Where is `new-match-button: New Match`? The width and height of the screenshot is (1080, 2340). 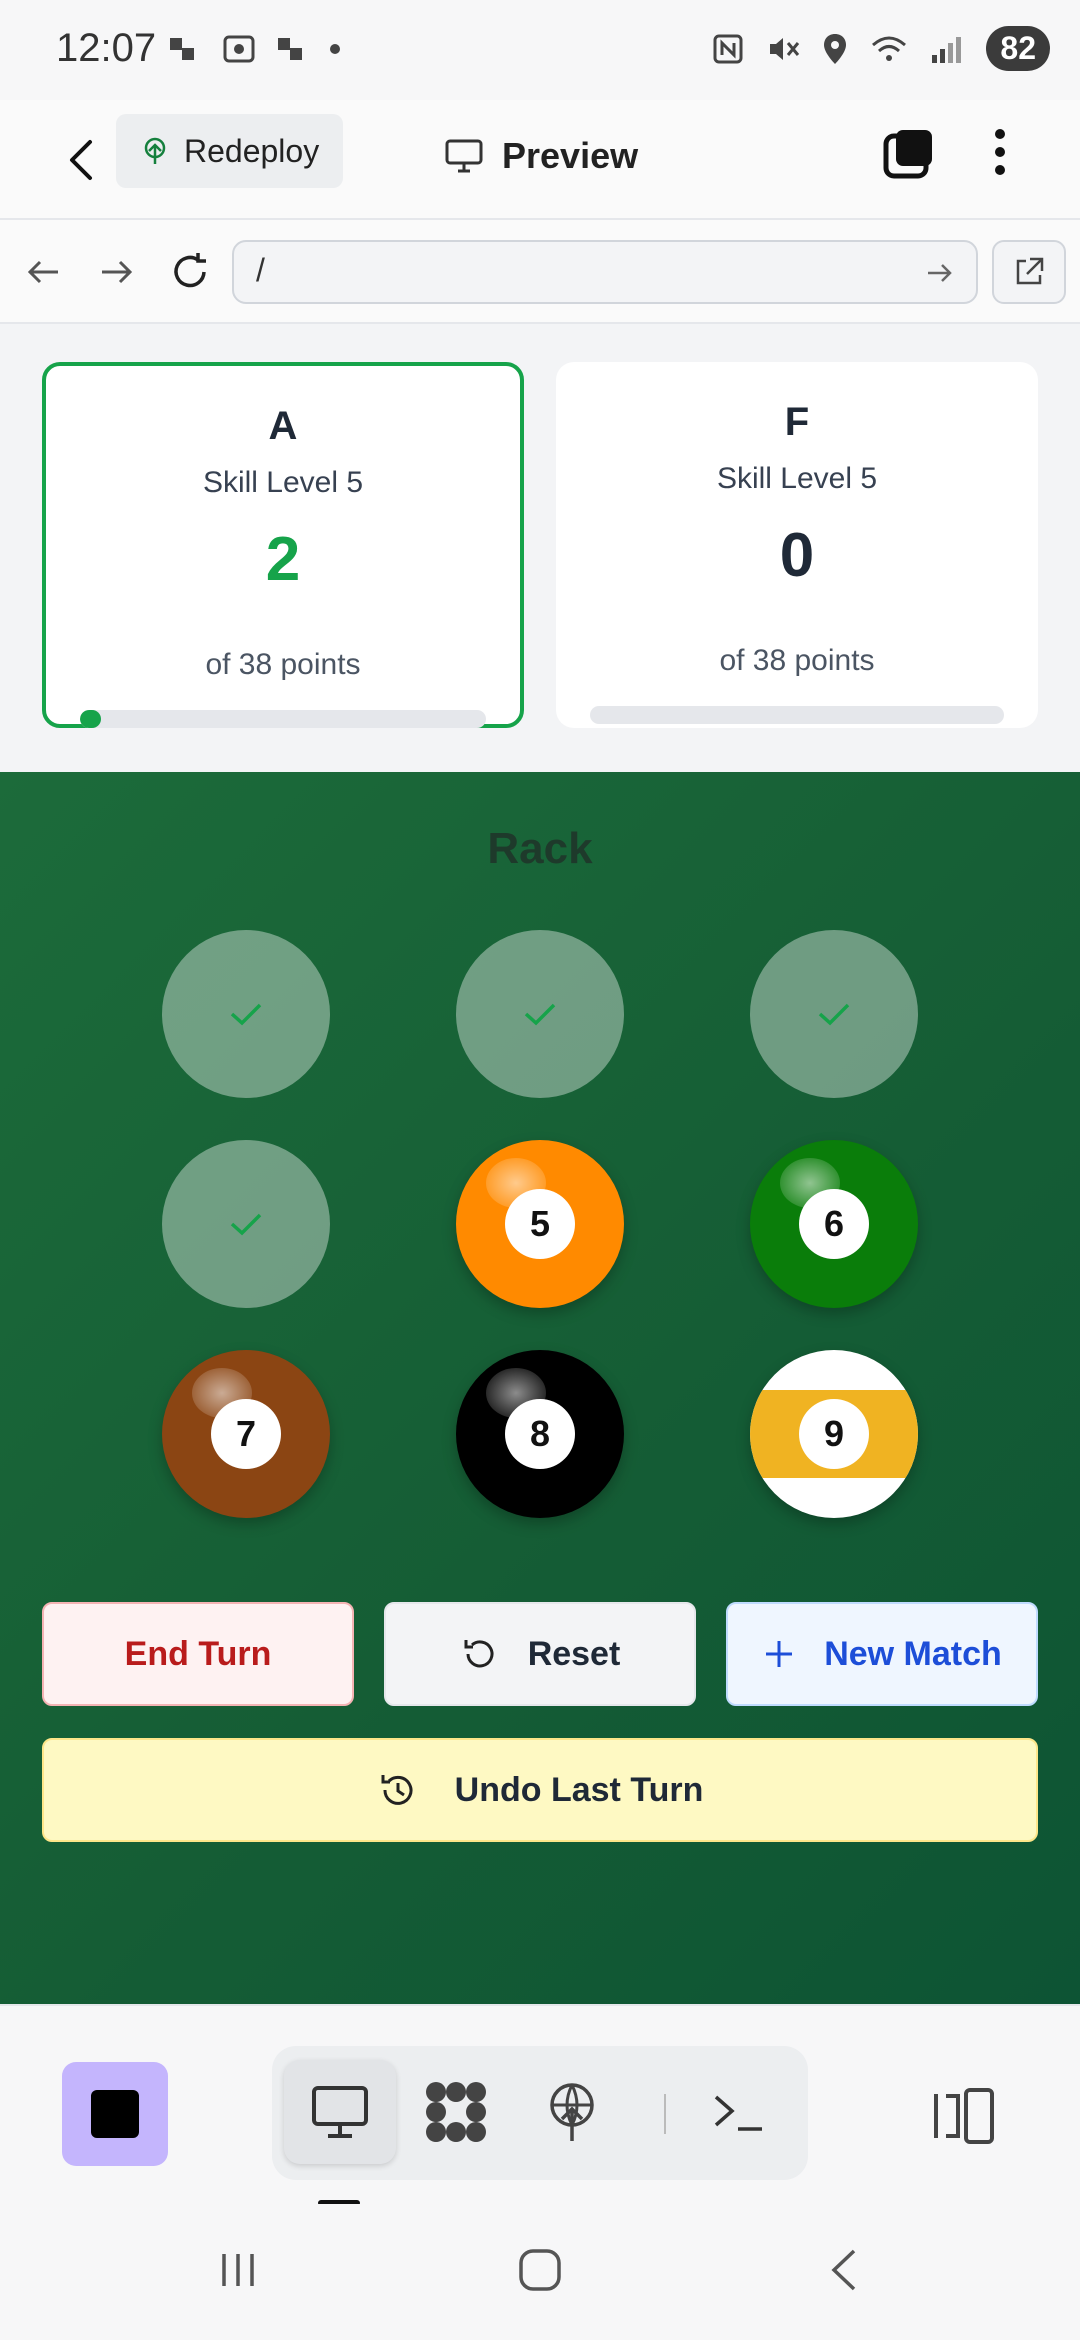 new-match-button: New Match is located at coordinates (882, 1654).